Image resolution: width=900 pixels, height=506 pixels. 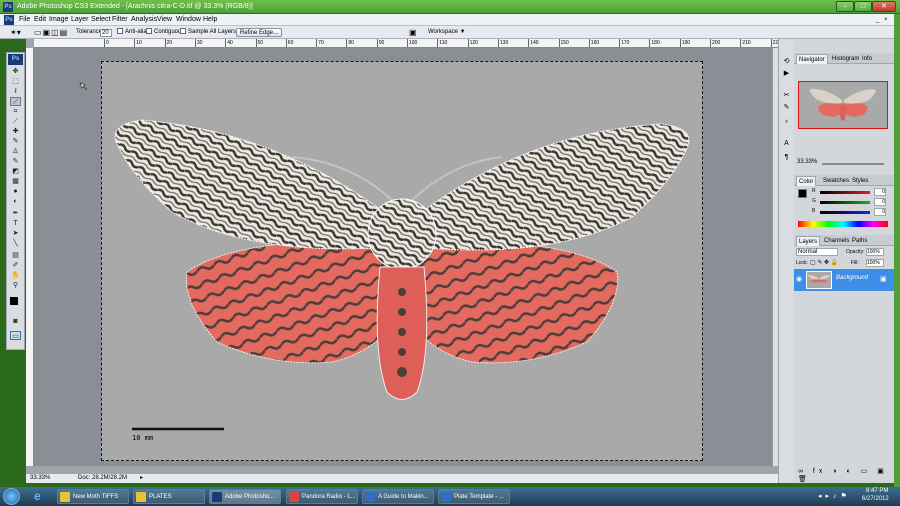 I want to click on ruler-mark: 50, so click(x=259, y=43).